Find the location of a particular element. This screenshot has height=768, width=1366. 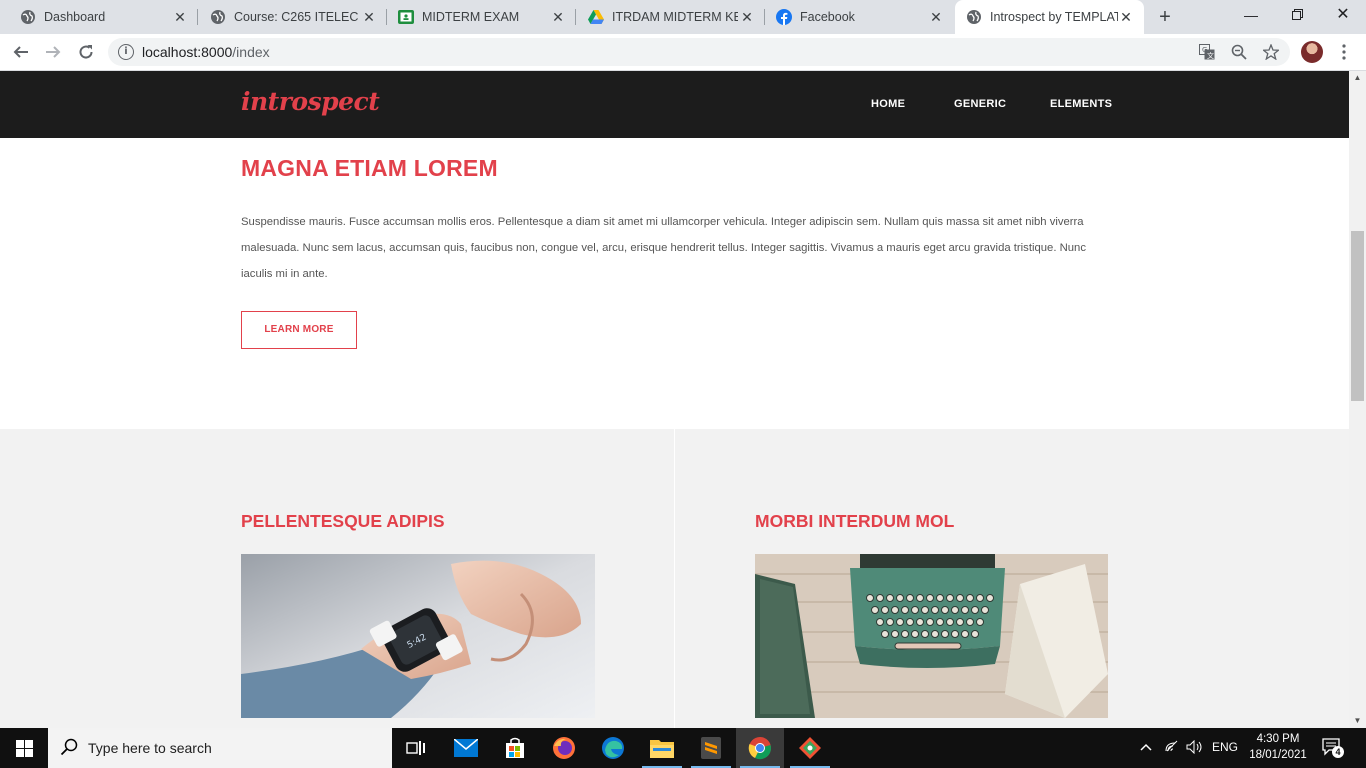

tab-course: Course: C265 ITELEC101 ✕ is located at coordinates (292, 17).